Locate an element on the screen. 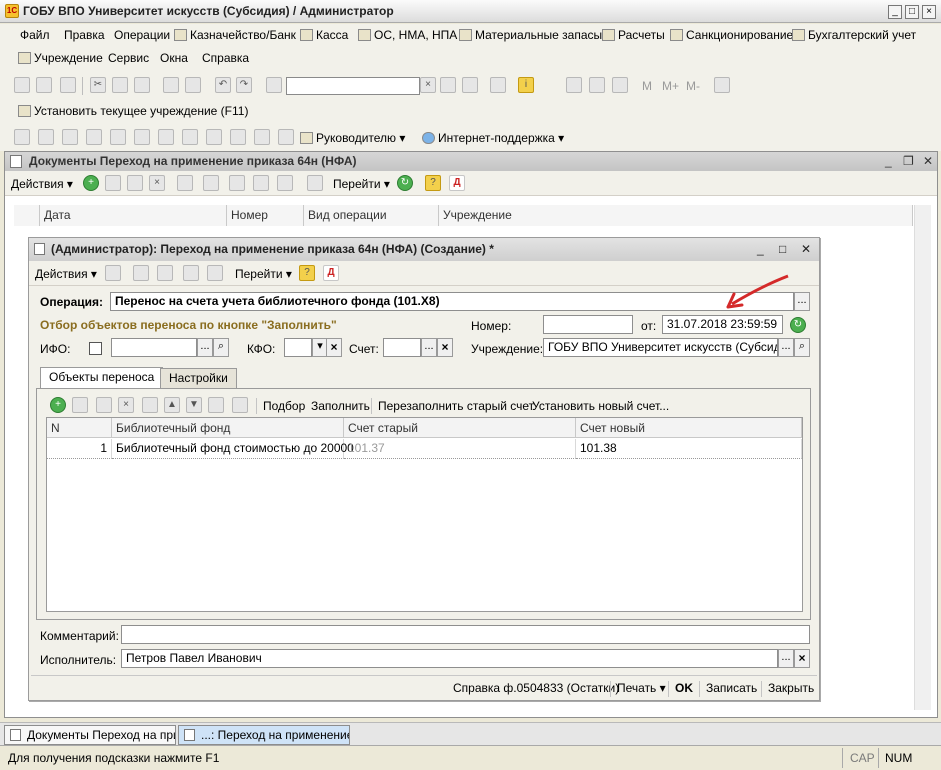  menu-accounting: Бухгалтерский учет is located at coordinates (854, 35).